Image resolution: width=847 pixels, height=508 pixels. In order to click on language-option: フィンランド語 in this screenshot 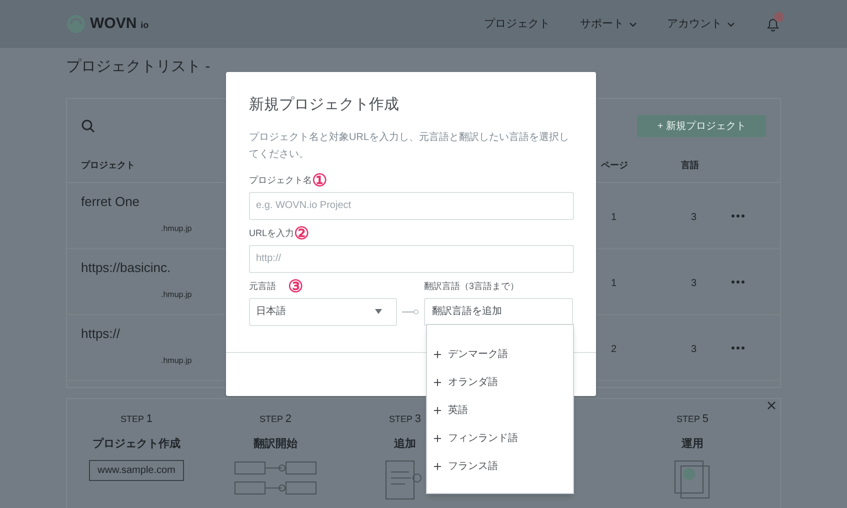, I will do `click(500, 438)`.